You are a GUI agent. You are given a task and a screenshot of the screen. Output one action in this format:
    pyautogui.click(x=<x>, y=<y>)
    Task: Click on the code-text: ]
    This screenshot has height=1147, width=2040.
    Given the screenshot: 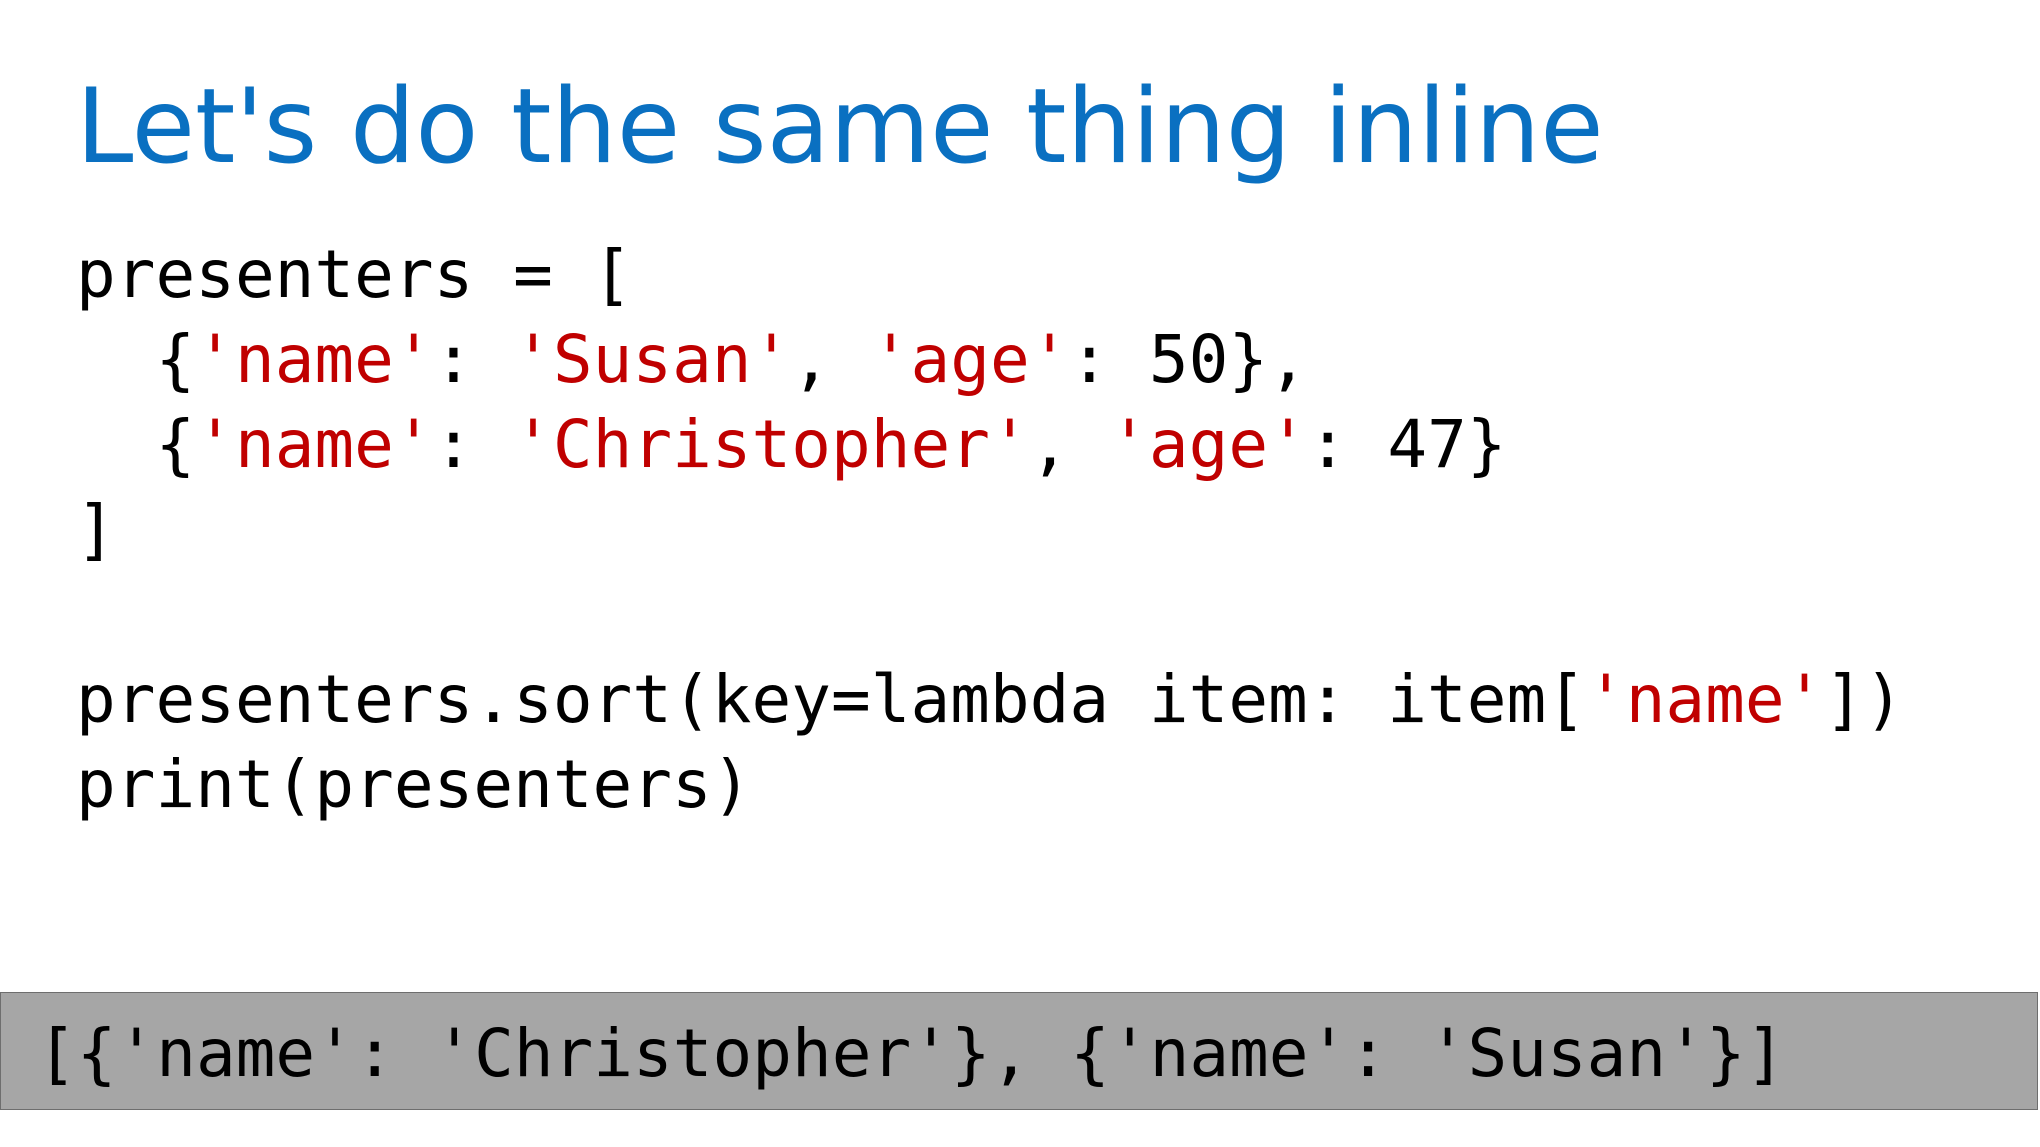 What is the action you would take?
    pyautogui.click(x=96, y=529)
    